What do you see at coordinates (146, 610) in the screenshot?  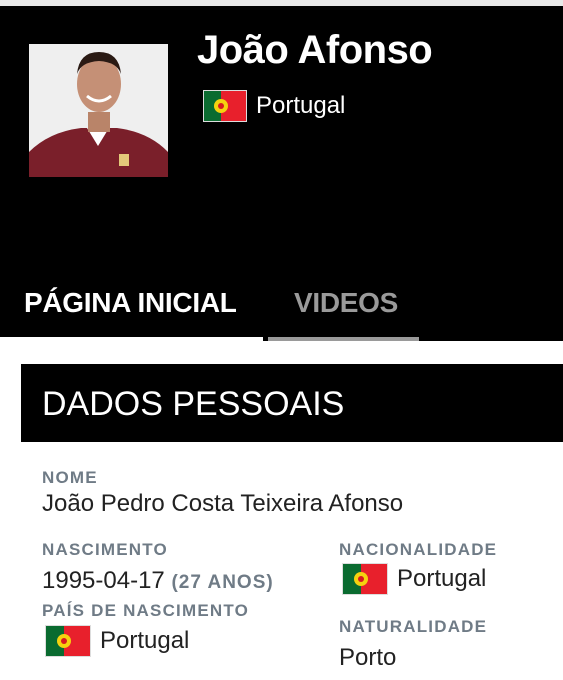 I see `birth-country-label: PAÍS DE NASCIMENTO` at bounding box center [146, 610].